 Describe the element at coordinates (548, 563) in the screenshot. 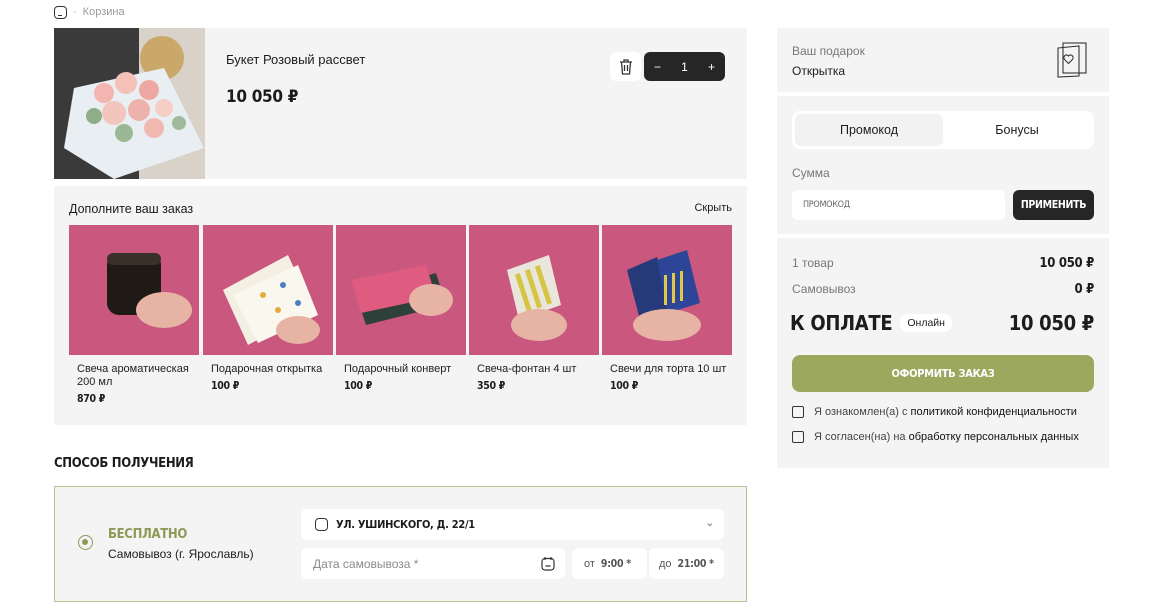

I see `calendar-icon` at that location.